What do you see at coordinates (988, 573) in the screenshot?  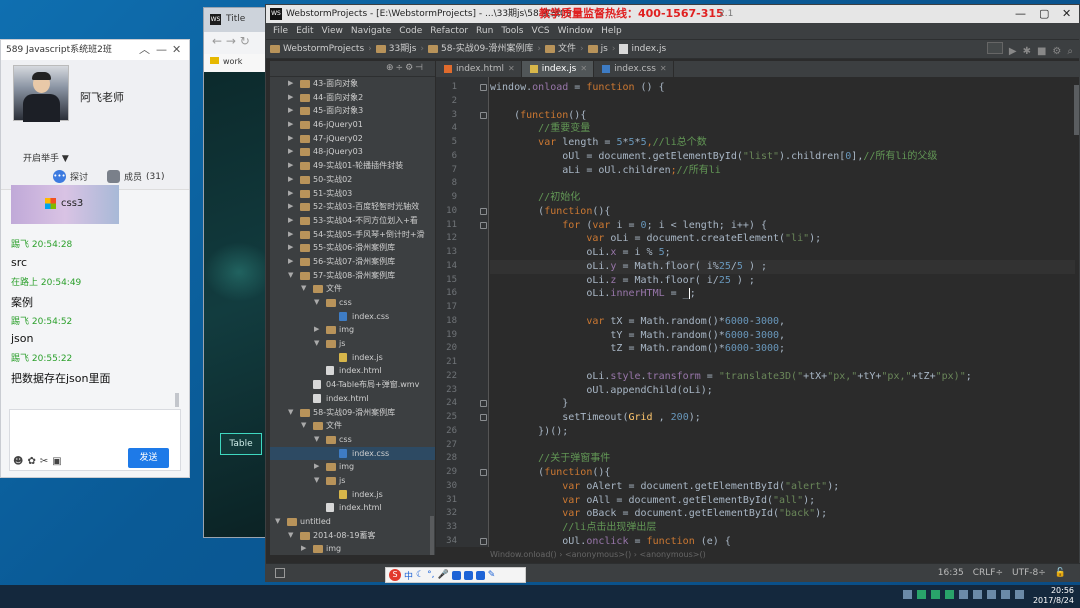 I see `line-separator: CRLF÷` at bounding box center [988, 573].